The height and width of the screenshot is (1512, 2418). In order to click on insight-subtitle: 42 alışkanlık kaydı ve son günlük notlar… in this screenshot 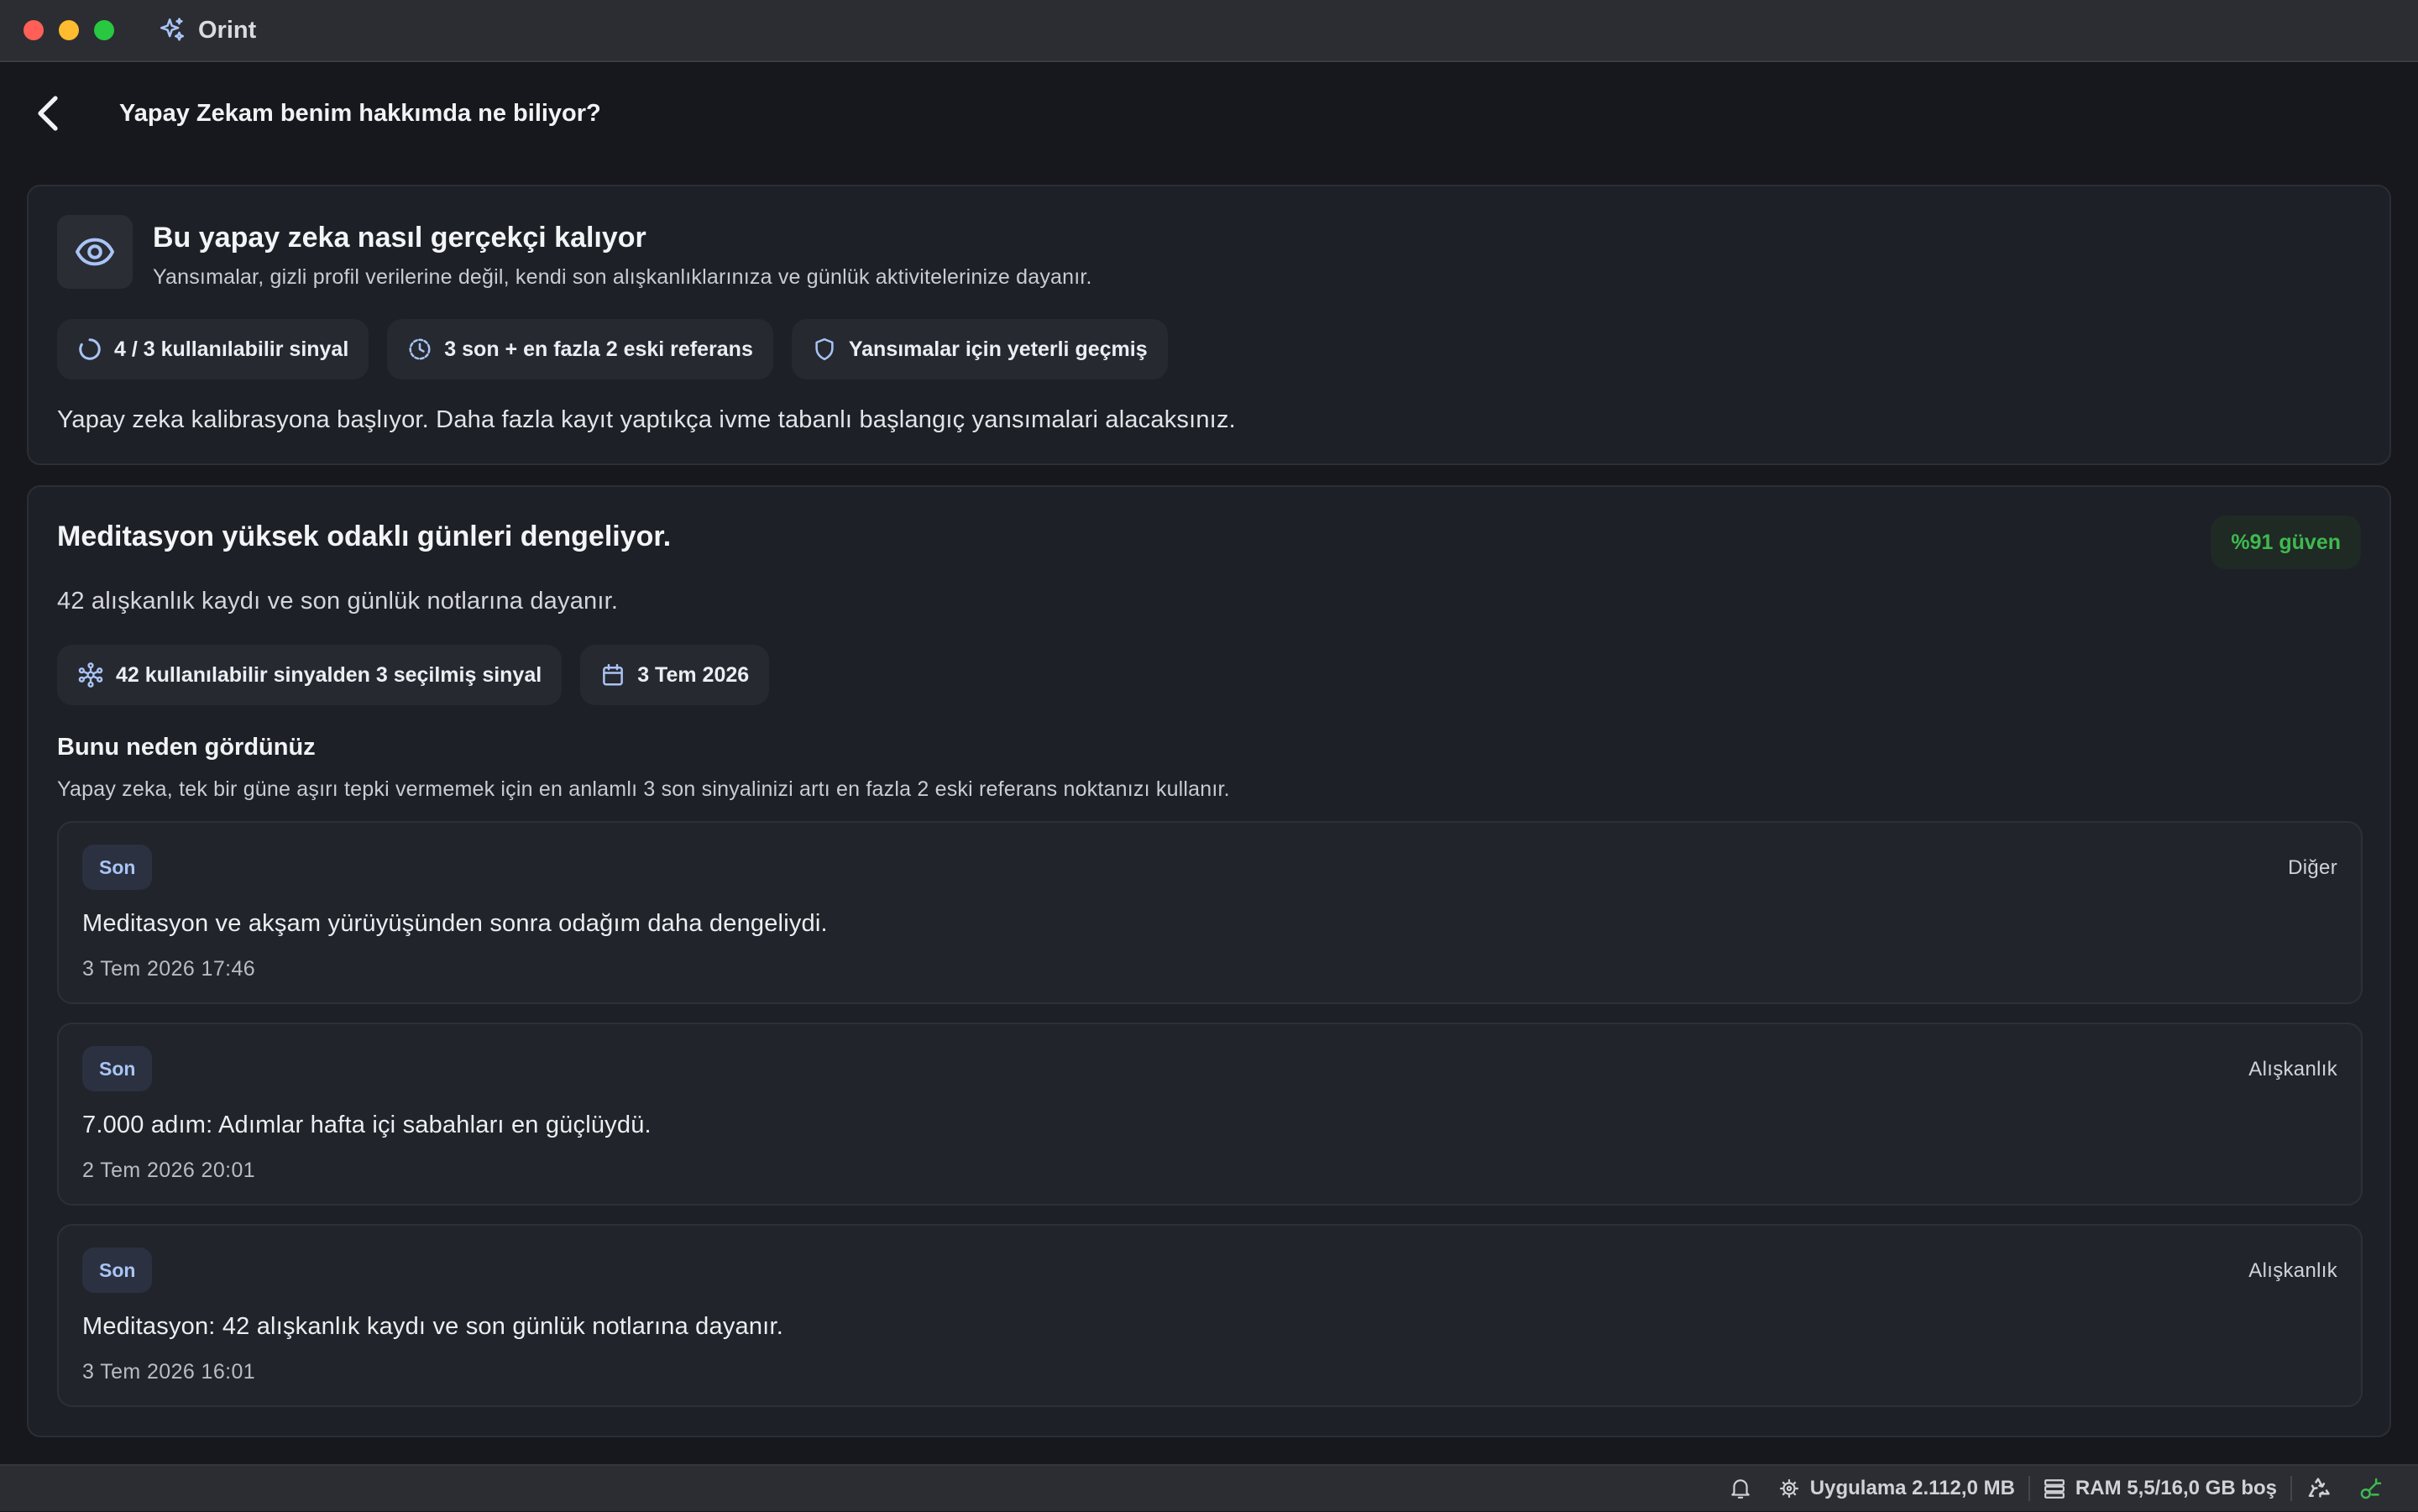, I will do `click(338, 601)`.